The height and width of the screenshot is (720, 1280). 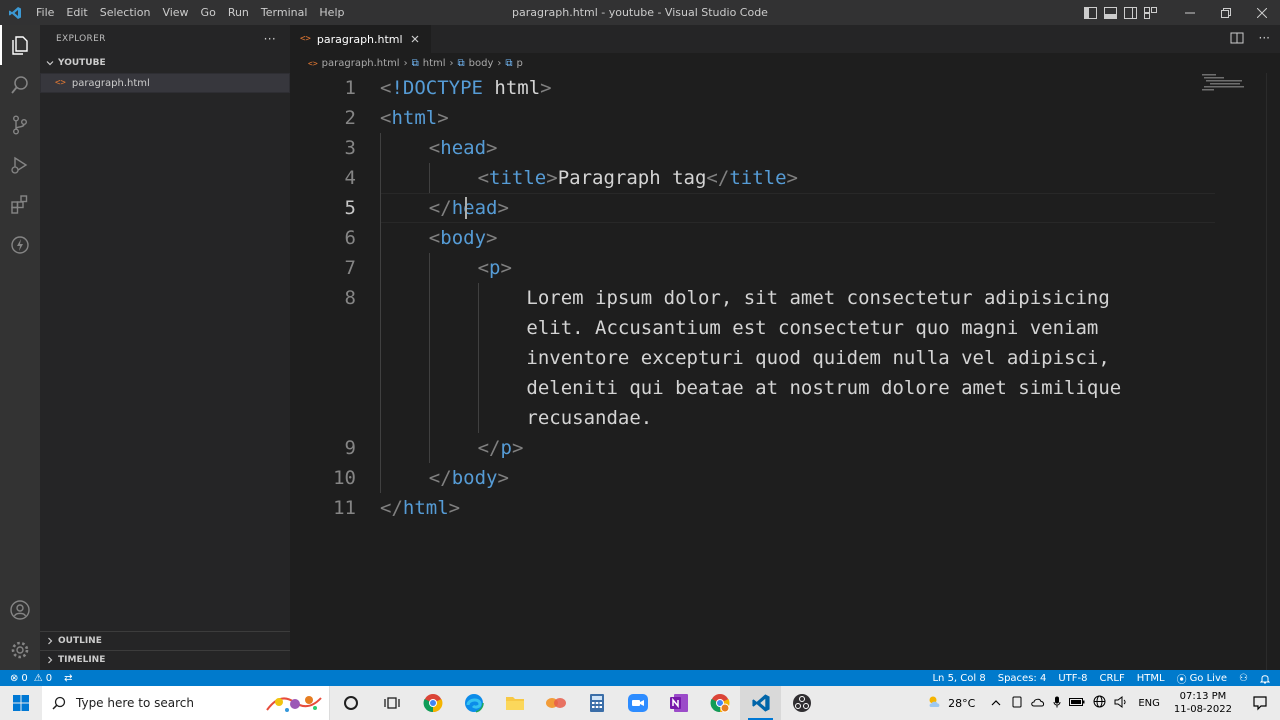 What do you see at coordinates (1099, 703) in the screenshot?
I see `network-globe-icon` at bounding box center [1099, 703].